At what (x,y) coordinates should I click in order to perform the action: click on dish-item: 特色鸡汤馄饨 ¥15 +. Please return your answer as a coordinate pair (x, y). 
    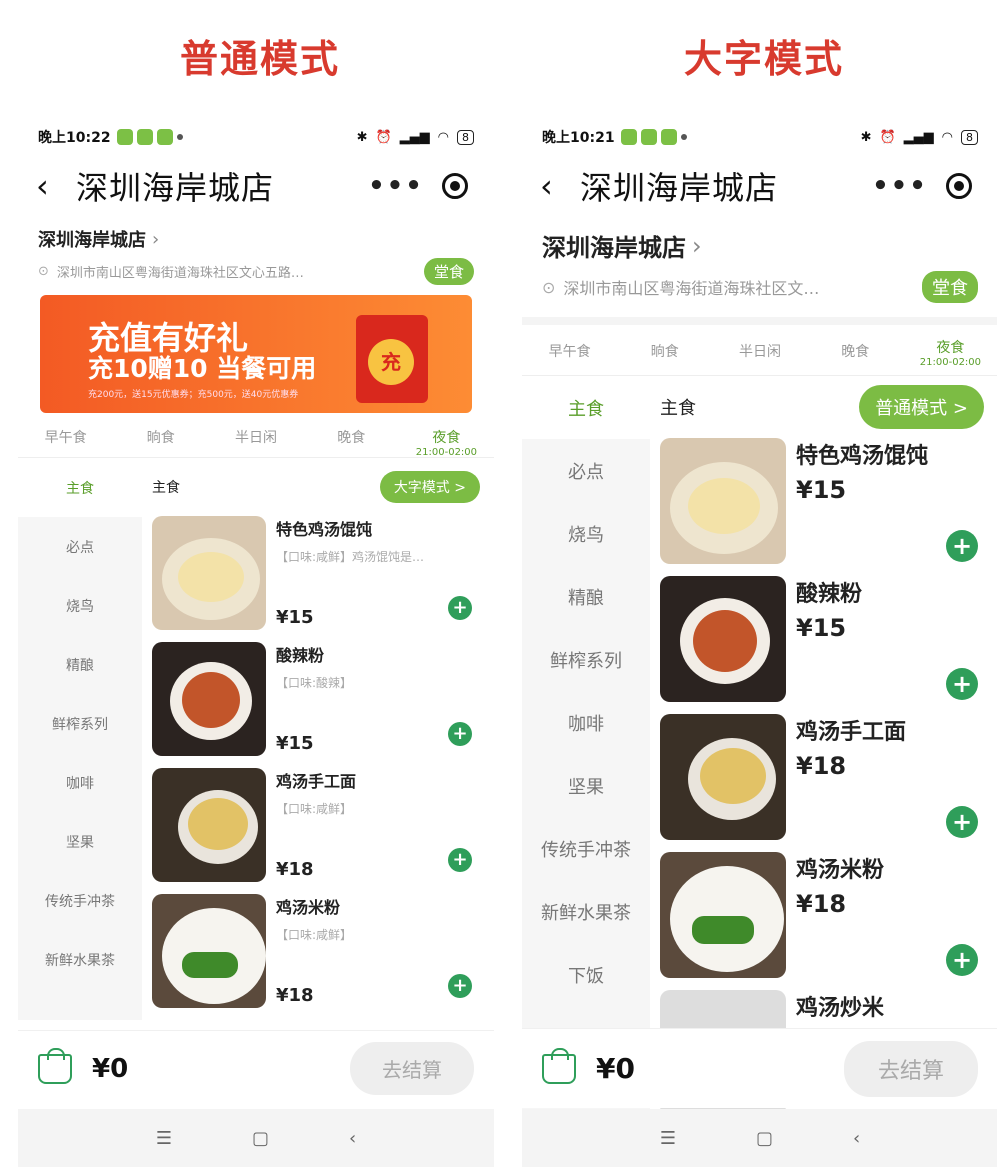
    Looking at the image, I should click on (823, 507).